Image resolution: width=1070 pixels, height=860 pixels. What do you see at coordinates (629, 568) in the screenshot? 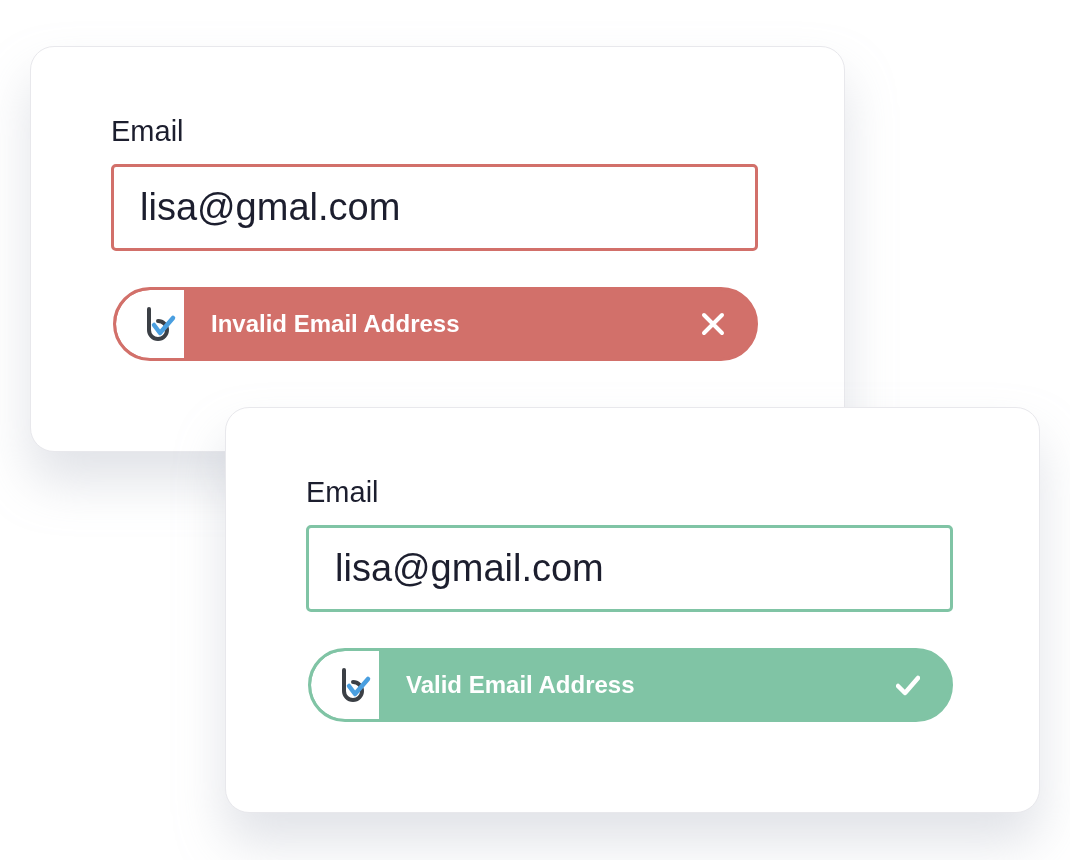
I see `email-field: lisa@gmail.com` at bounding box center [629, 568].